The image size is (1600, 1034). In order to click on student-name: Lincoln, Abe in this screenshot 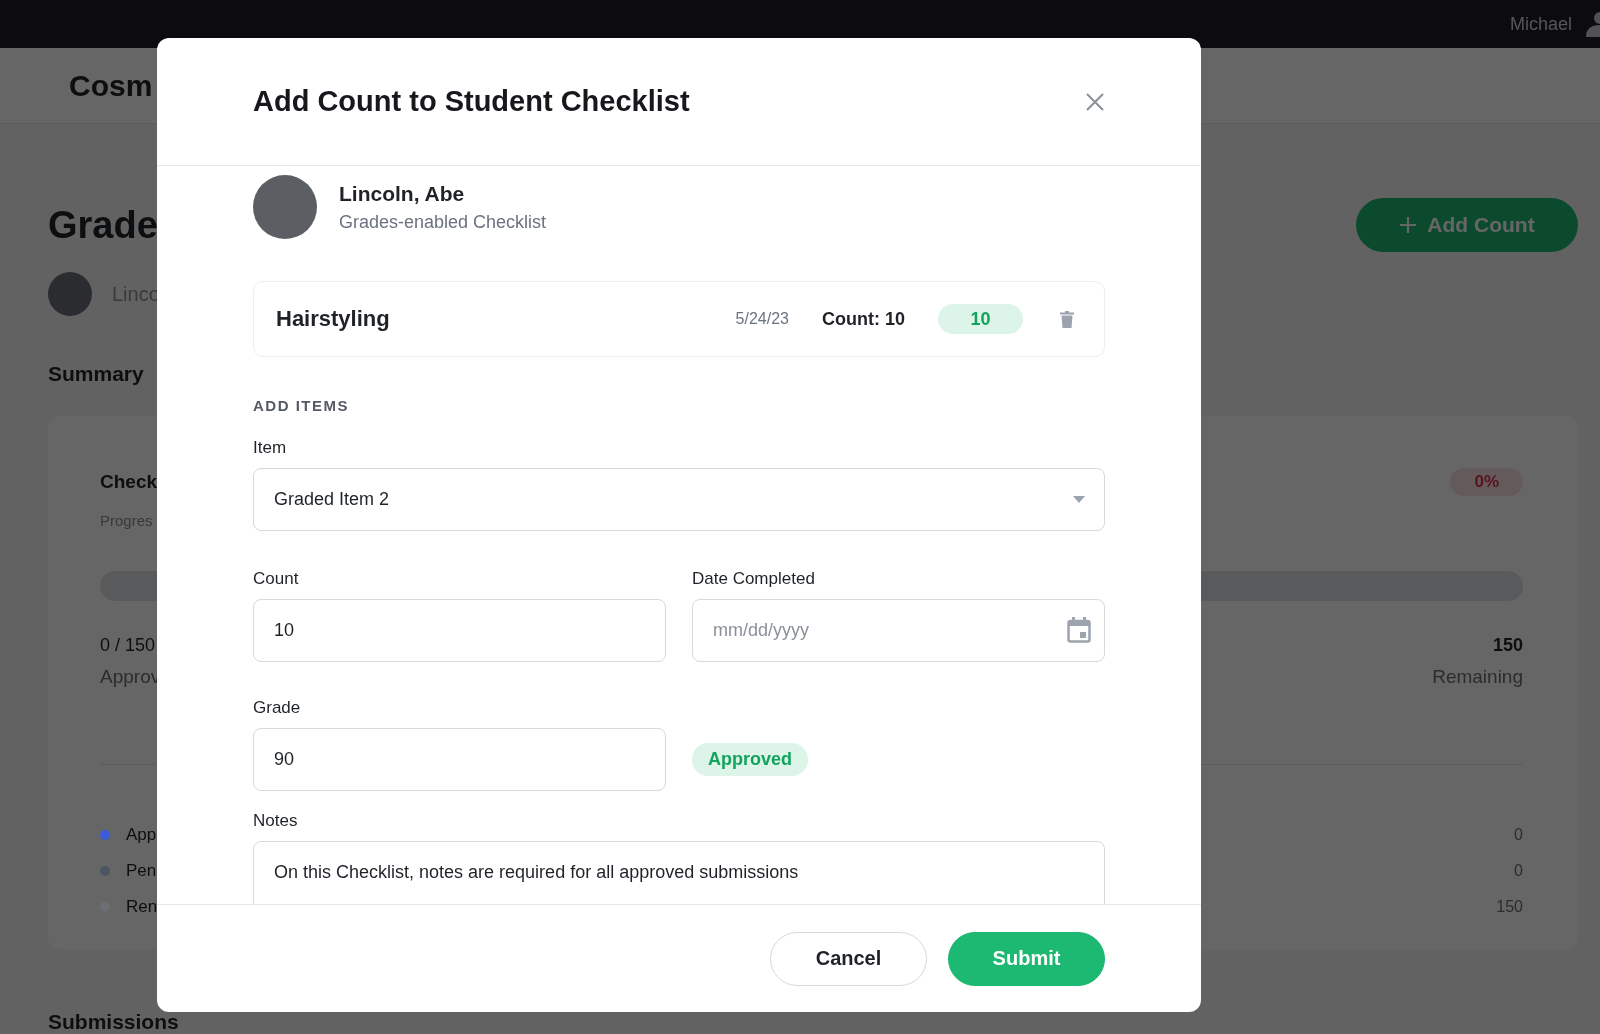, I will do `click(402, 193)`.